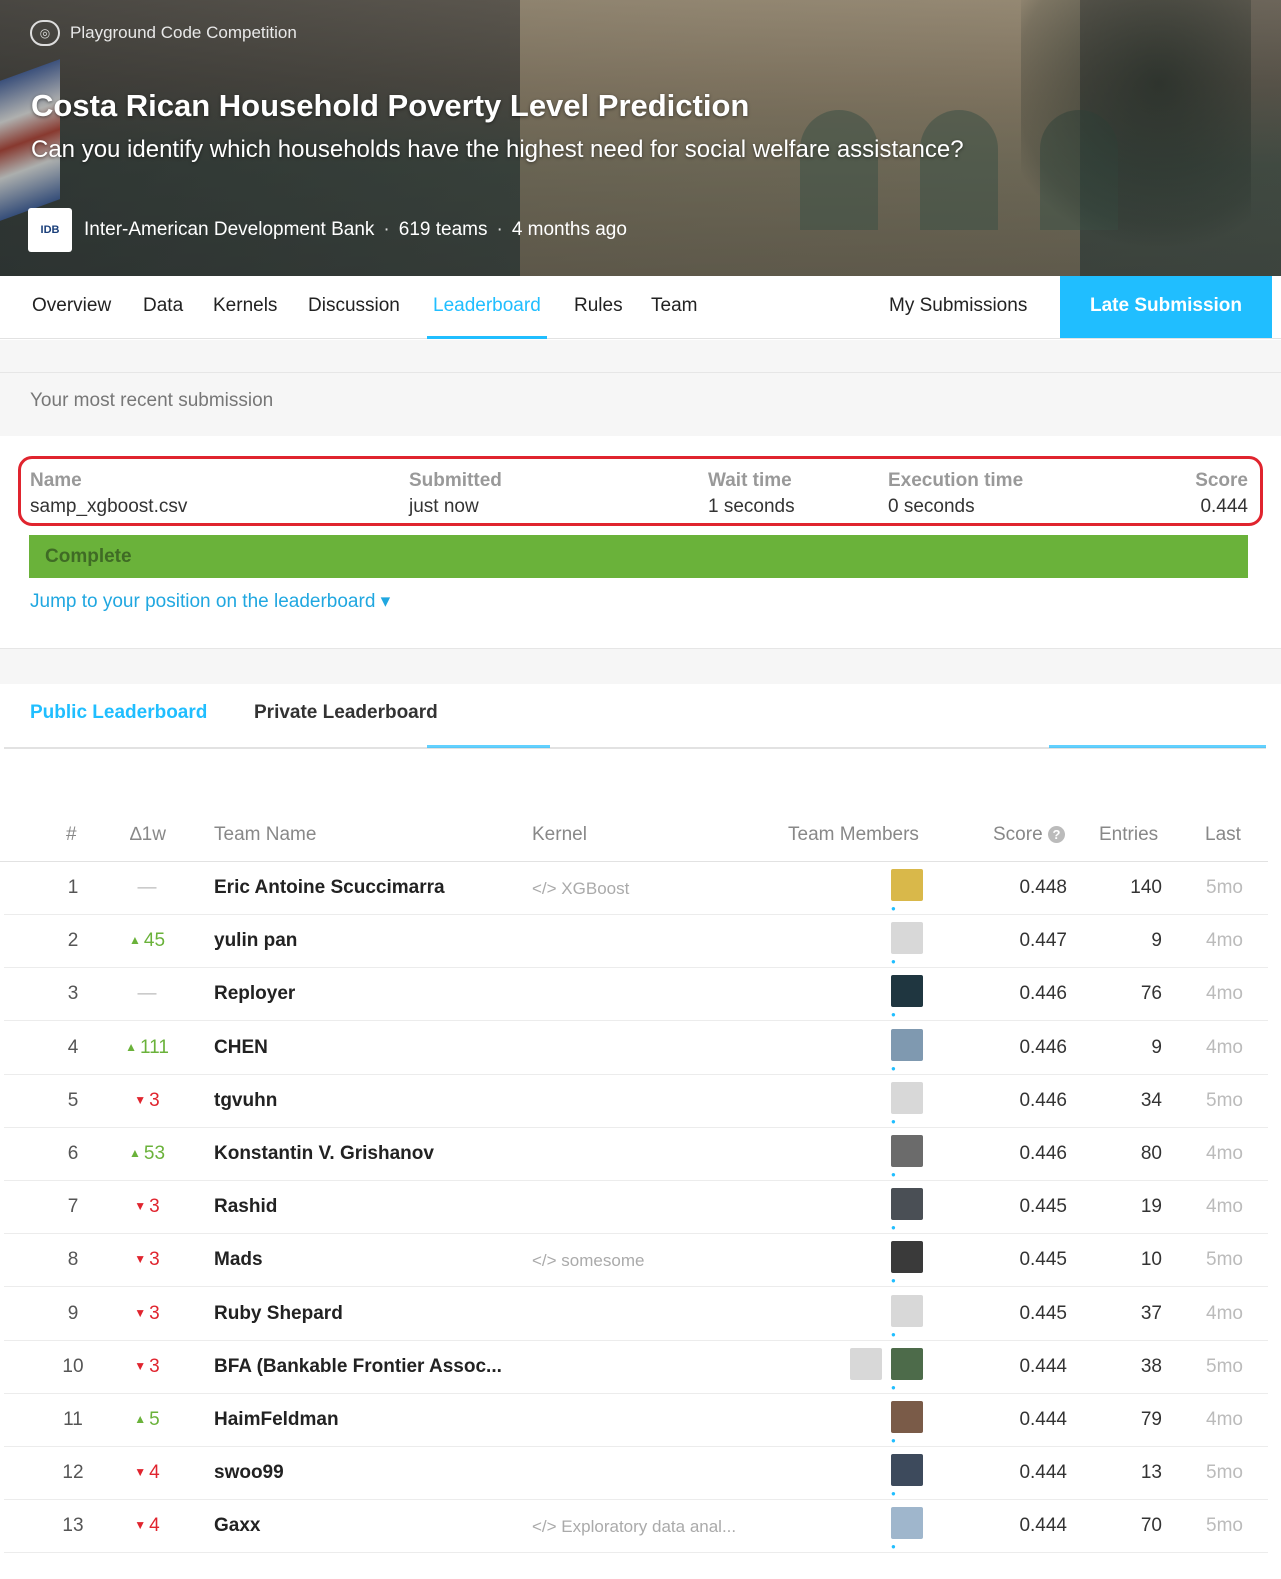 Image resolution: width=1281 pixels, height=1579 pixels. What do you see at coordinates (455, 493) in the screenshot?
I see `submission-submitted: Submitted just now` at bounding box center [455, 493].